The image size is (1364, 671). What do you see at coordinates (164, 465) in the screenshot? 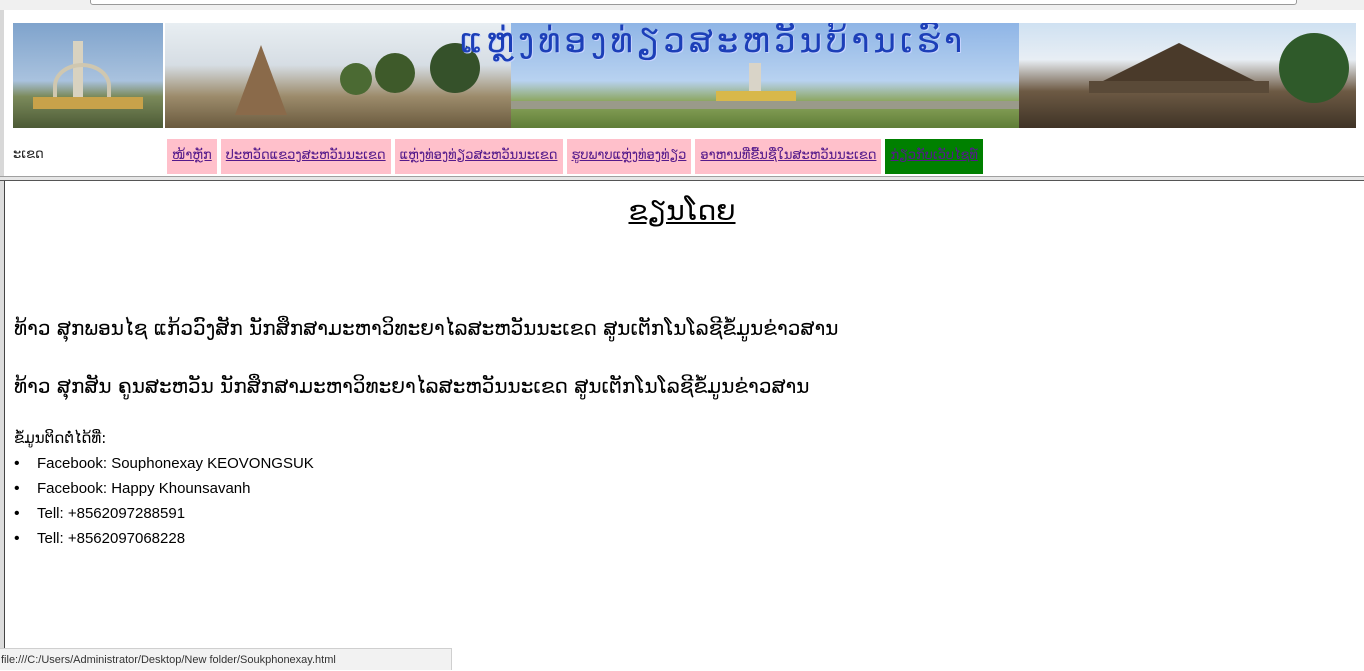
I see `contact-item: Facebook: Souphonexay KEOVONGSUK` at bounding box center [164, 465].